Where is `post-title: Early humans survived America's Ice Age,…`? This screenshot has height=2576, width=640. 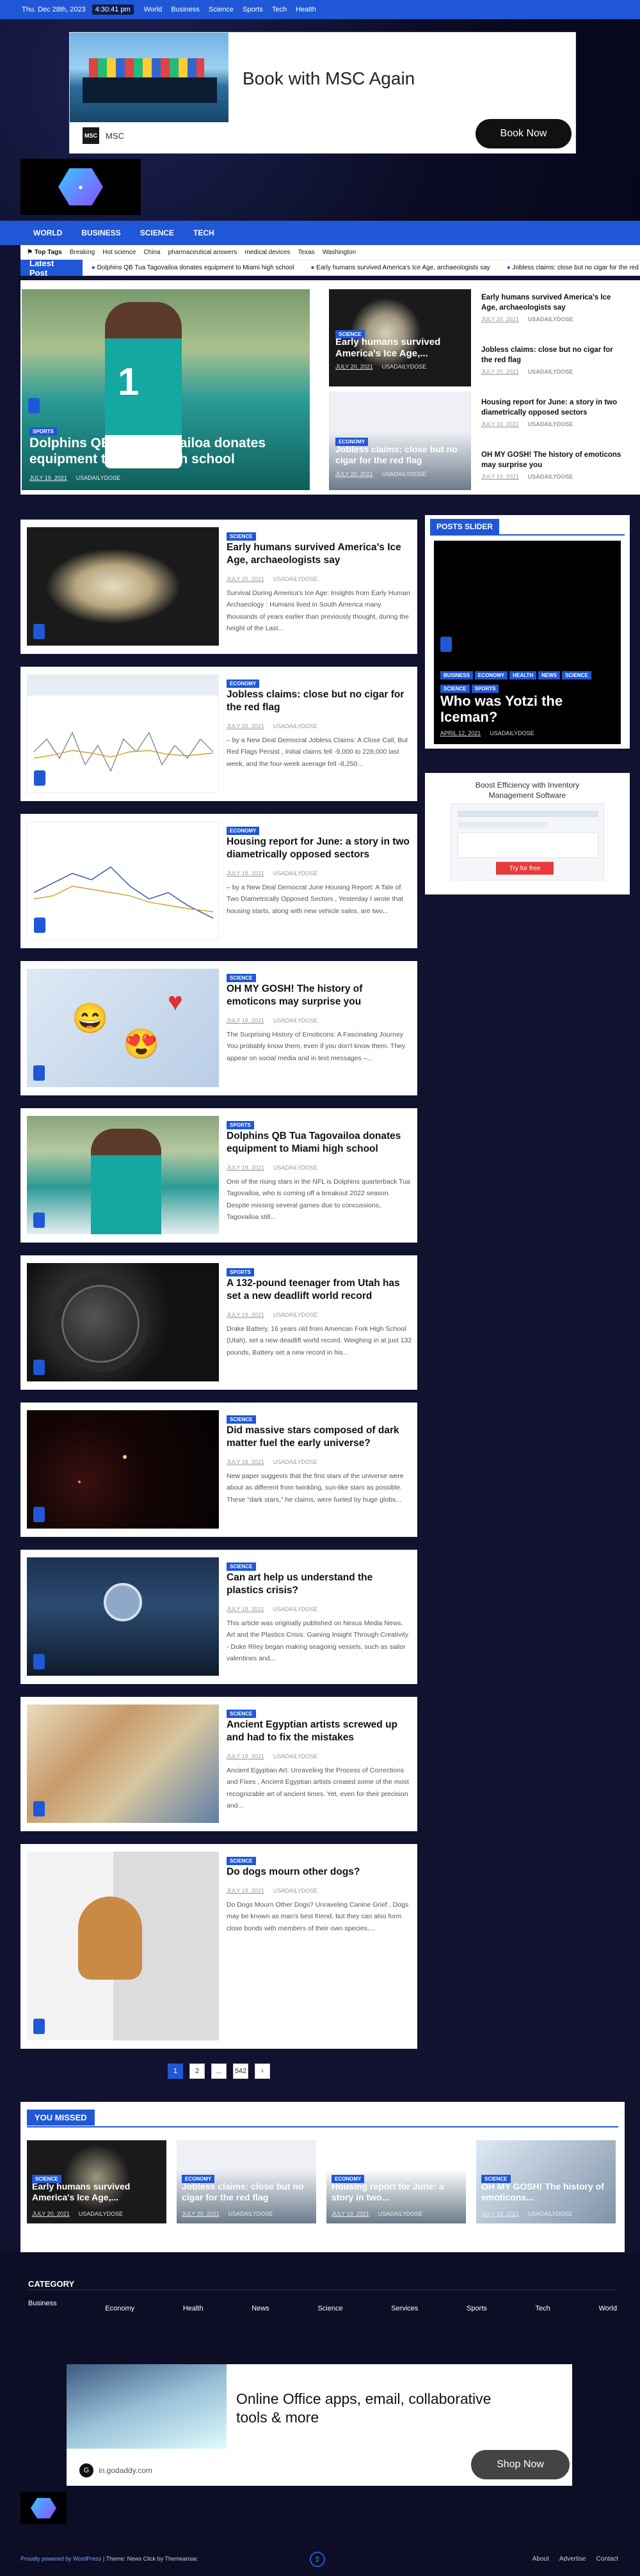 post-title: Early humans survived America's Ice Age,… is located at coordinates (319, 554).